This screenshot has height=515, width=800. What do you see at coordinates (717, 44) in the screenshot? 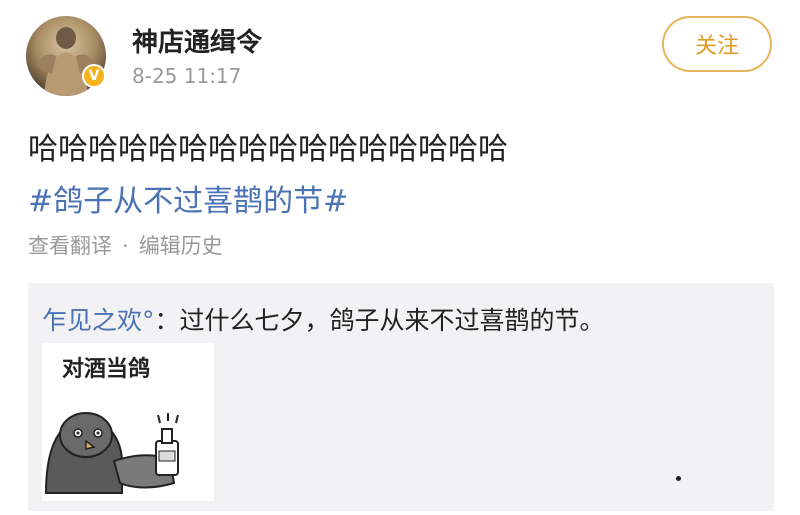
I see `follow-button: 关注` at bounding box center [717, 44].